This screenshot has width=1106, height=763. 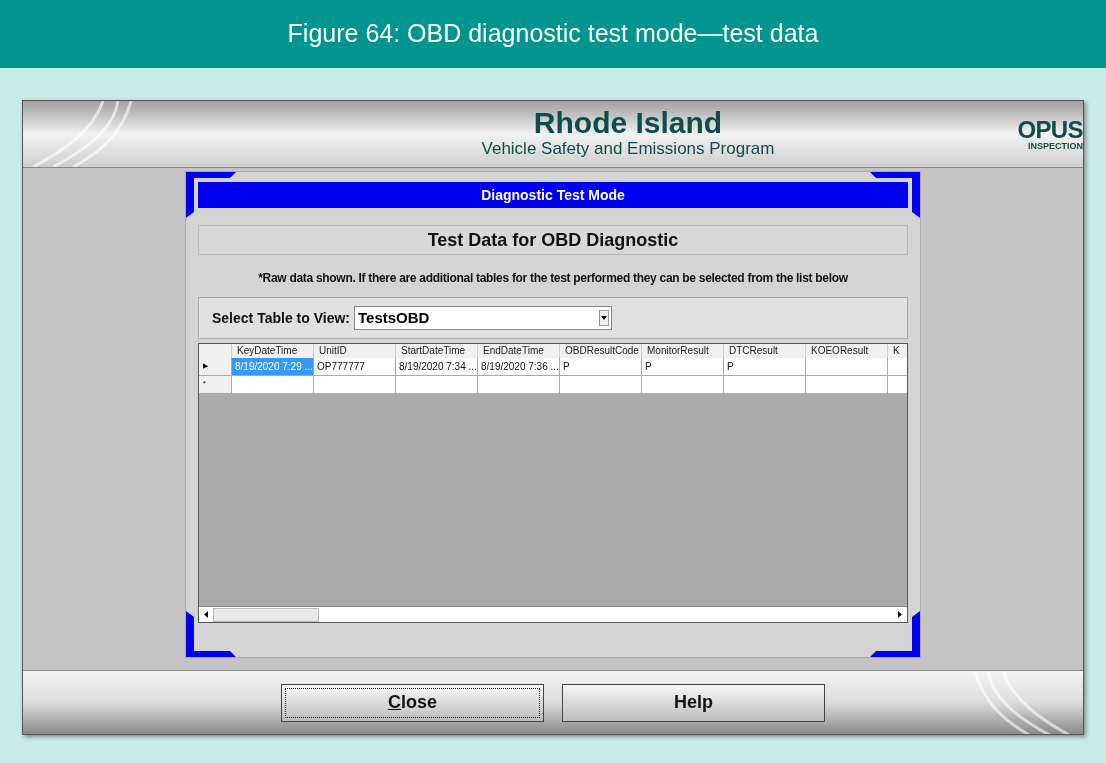 What do you see at coordinates (1050, 129) in the screenshot?
I see `logo-text: OPUS` at bounding box center [1050, 129].